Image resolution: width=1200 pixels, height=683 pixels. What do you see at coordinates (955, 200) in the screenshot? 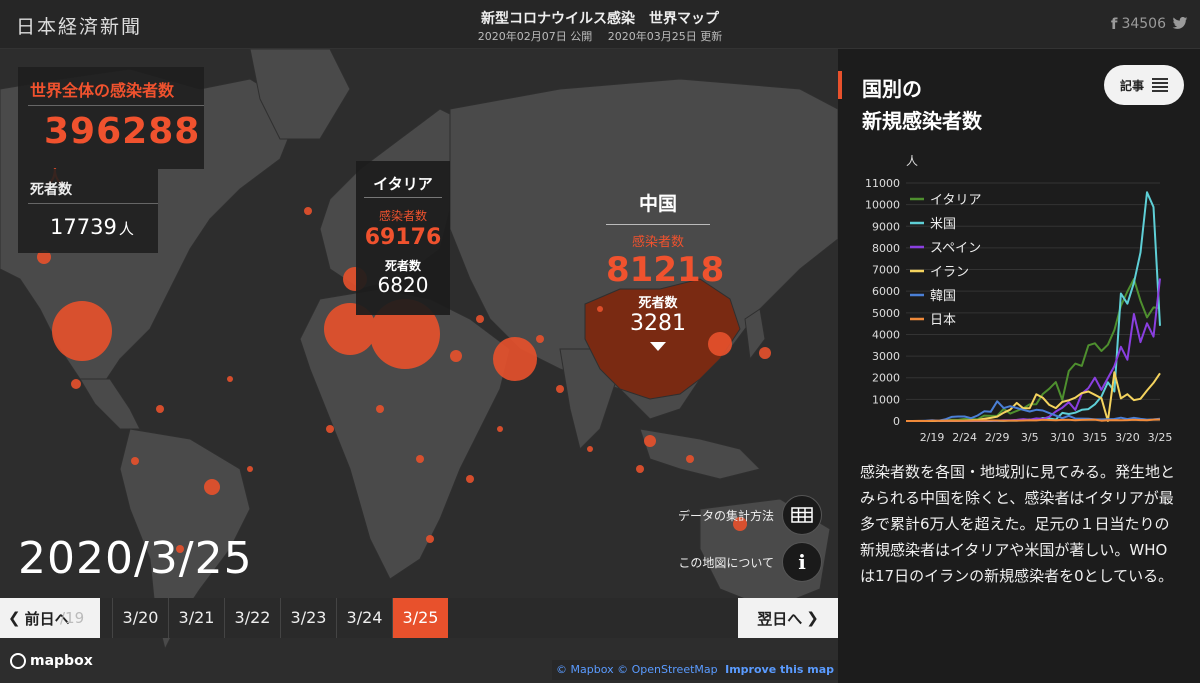
I see `legend-label: イタリア` at bounding box center [955, 200].